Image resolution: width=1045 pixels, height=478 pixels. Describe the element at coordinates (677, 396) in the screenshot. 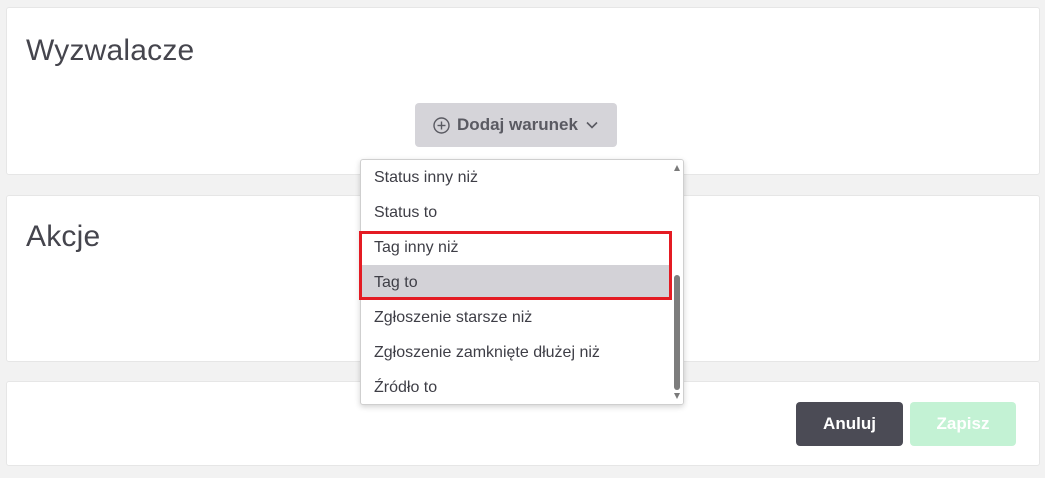

I see `scroll-down-arrow-icon` at that location.